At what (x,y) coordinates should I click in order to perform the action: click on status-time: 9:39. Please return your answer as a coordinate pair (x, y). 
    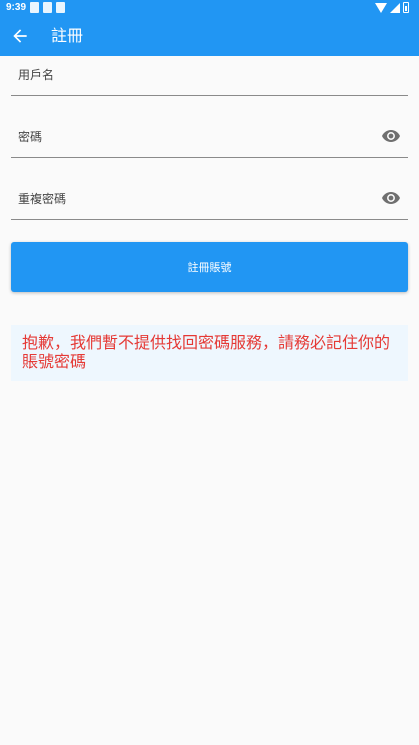
    Looking at the image, I should click on (16, 7).